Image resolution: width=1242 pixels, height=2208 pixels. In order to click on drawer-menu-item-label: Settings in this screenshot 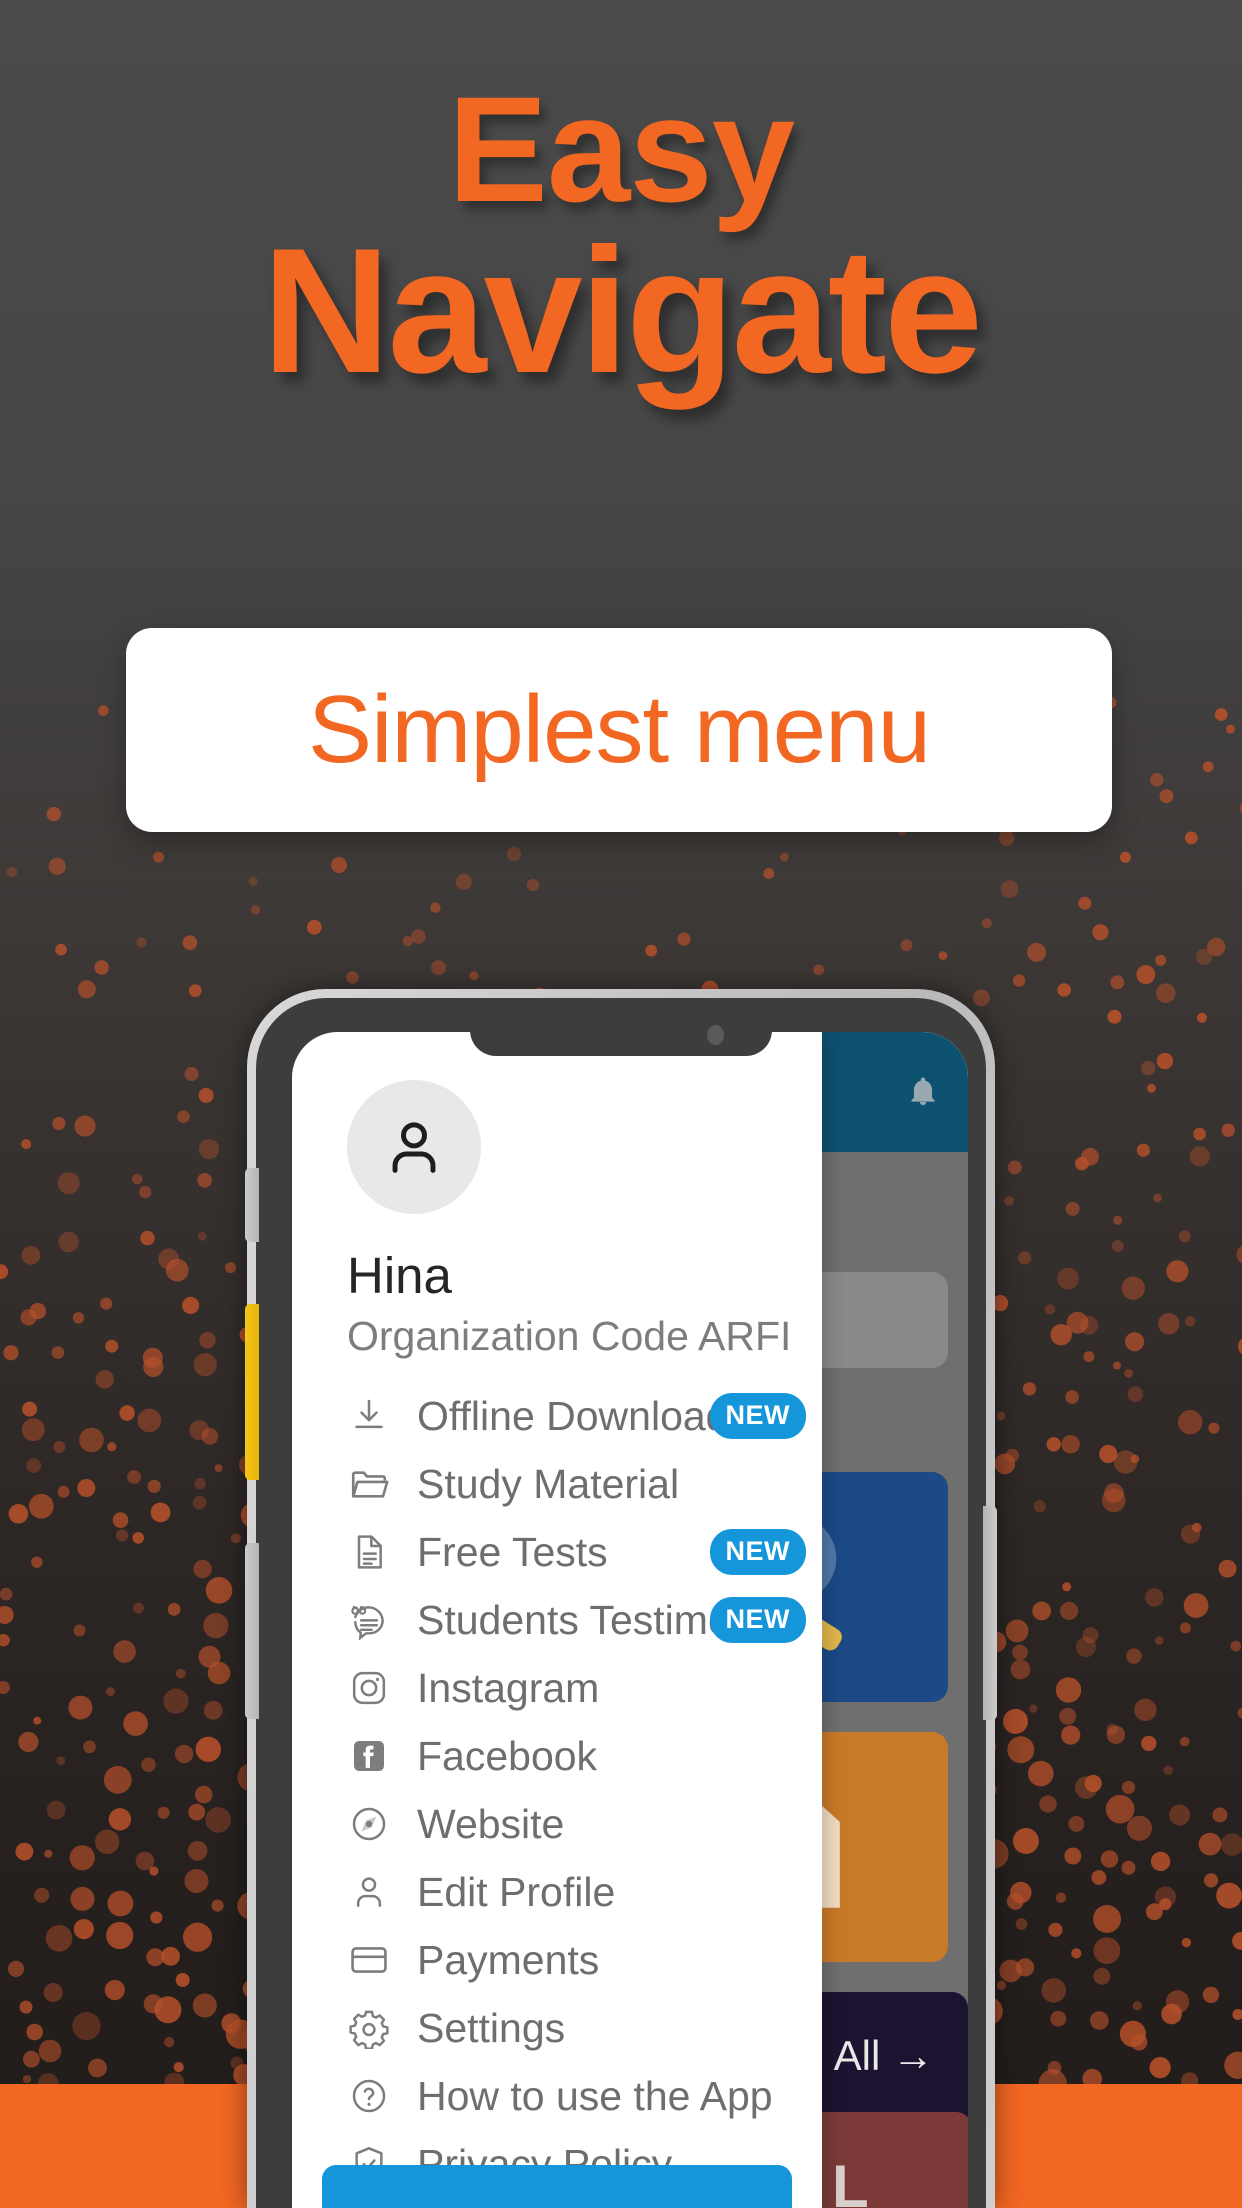, I will do `click(491, 2028)`.